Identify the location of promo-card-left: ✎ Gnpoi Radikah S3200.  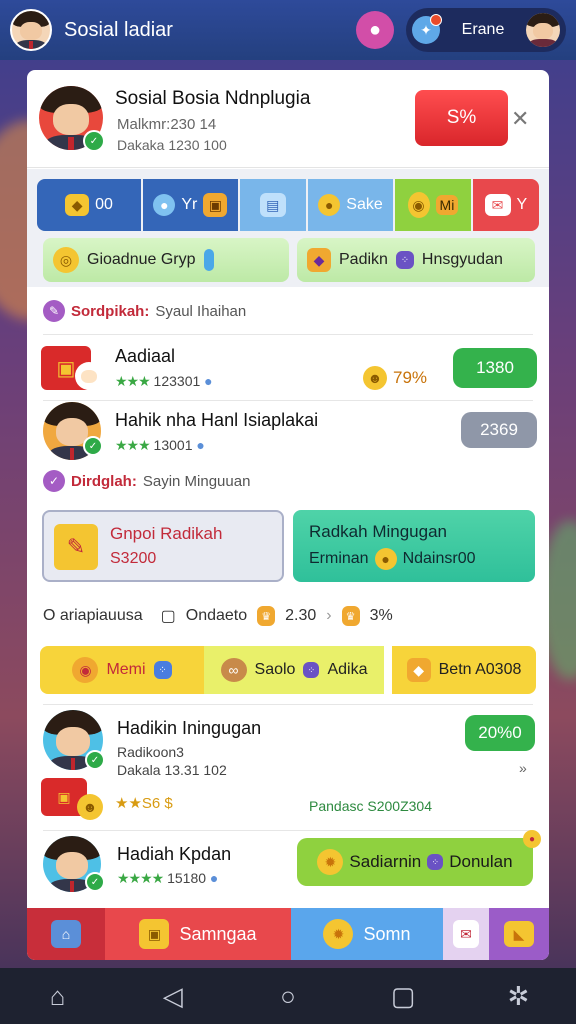
(163, 546).